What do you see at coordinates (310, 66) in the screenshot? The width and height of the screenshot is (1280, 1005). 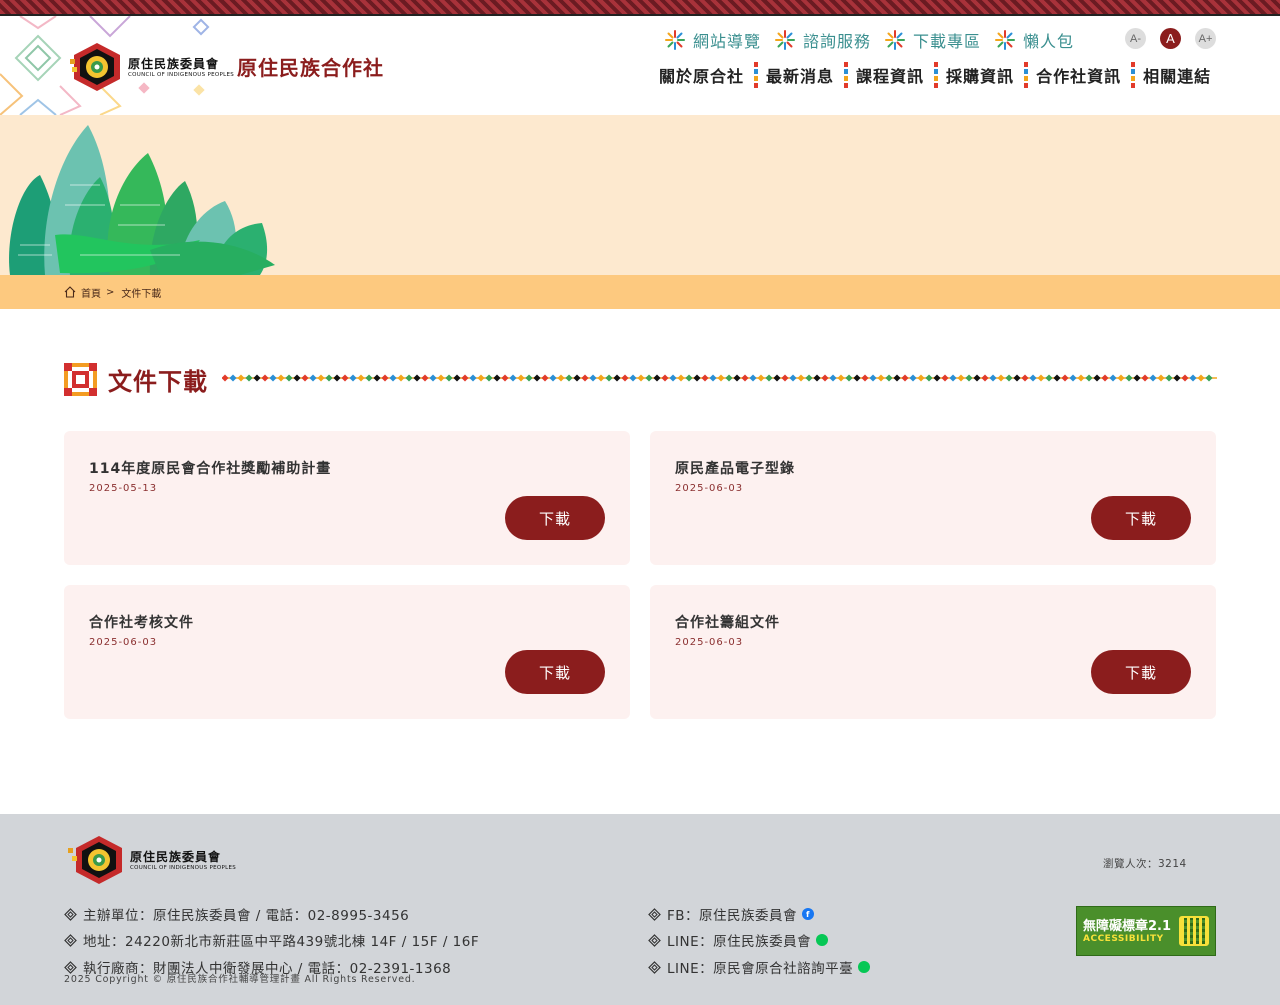 I see `site-name: 原住民族合作社` at bounding box center [310, 66].